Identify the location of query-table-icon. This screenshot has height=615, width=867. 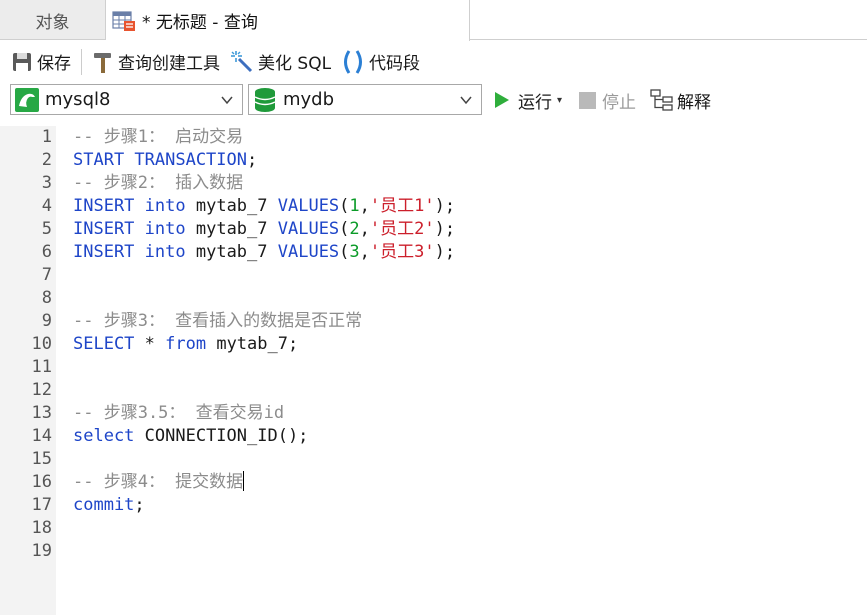
(124, 21).